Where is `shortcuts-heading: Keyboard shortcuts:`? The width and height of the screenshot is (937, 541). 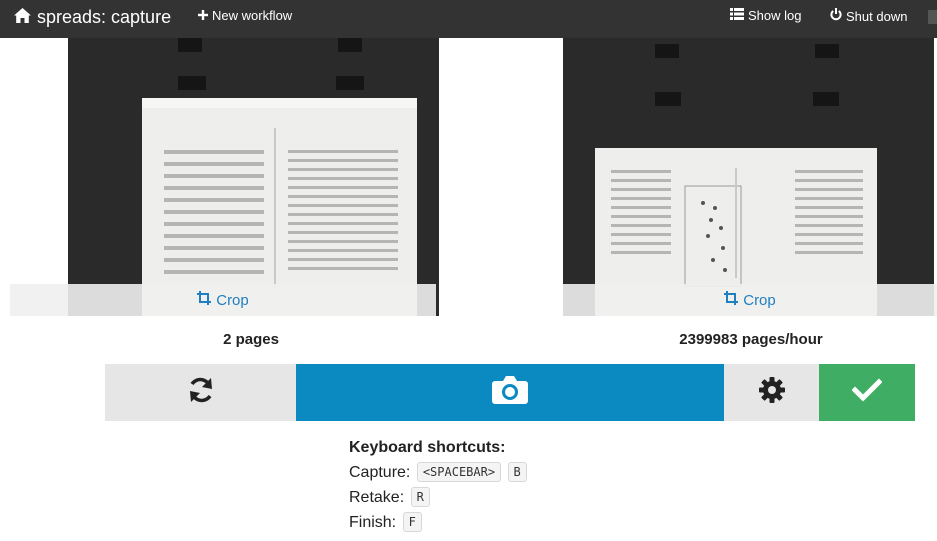 shortcuts-heading: Keyboard shortcuts: is located at coordinates (427, 447).